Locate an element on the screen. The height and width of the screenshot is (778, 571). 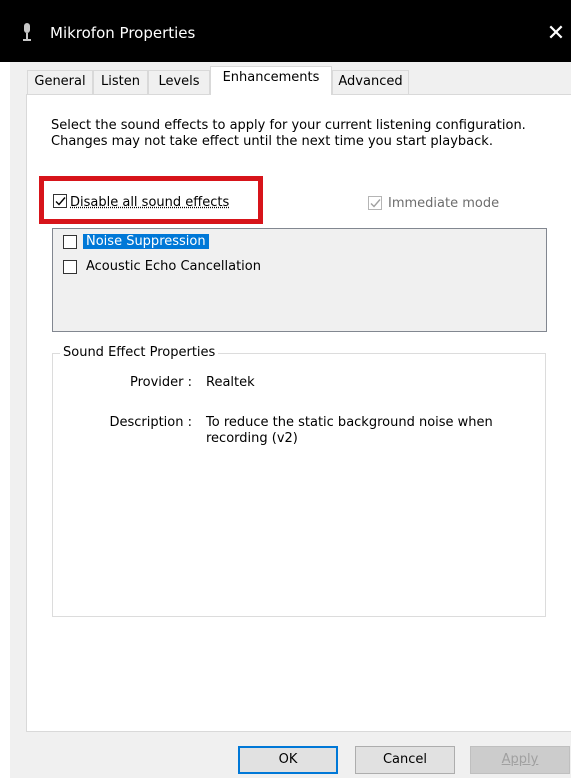
tab-label: Listen is located at coordinates (120, 81).